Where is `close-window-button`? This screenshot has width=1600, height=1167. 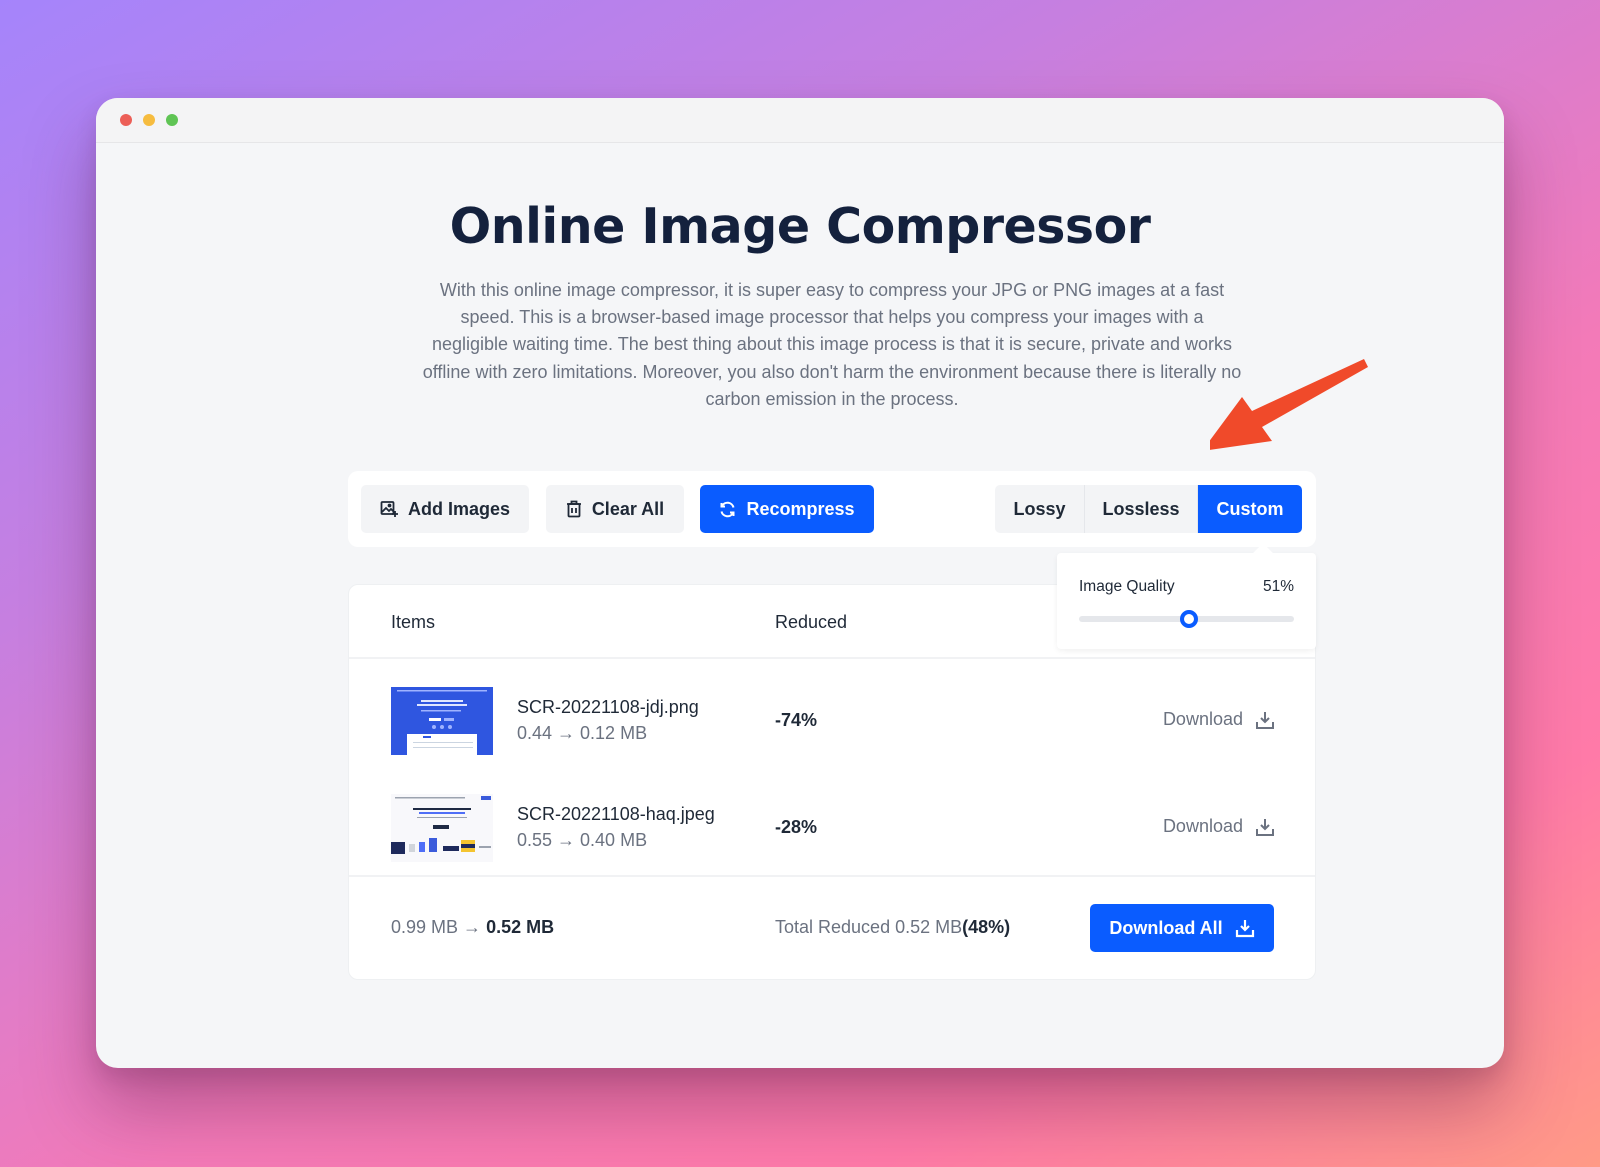 close-window-button is located at coordinates (126, 120).